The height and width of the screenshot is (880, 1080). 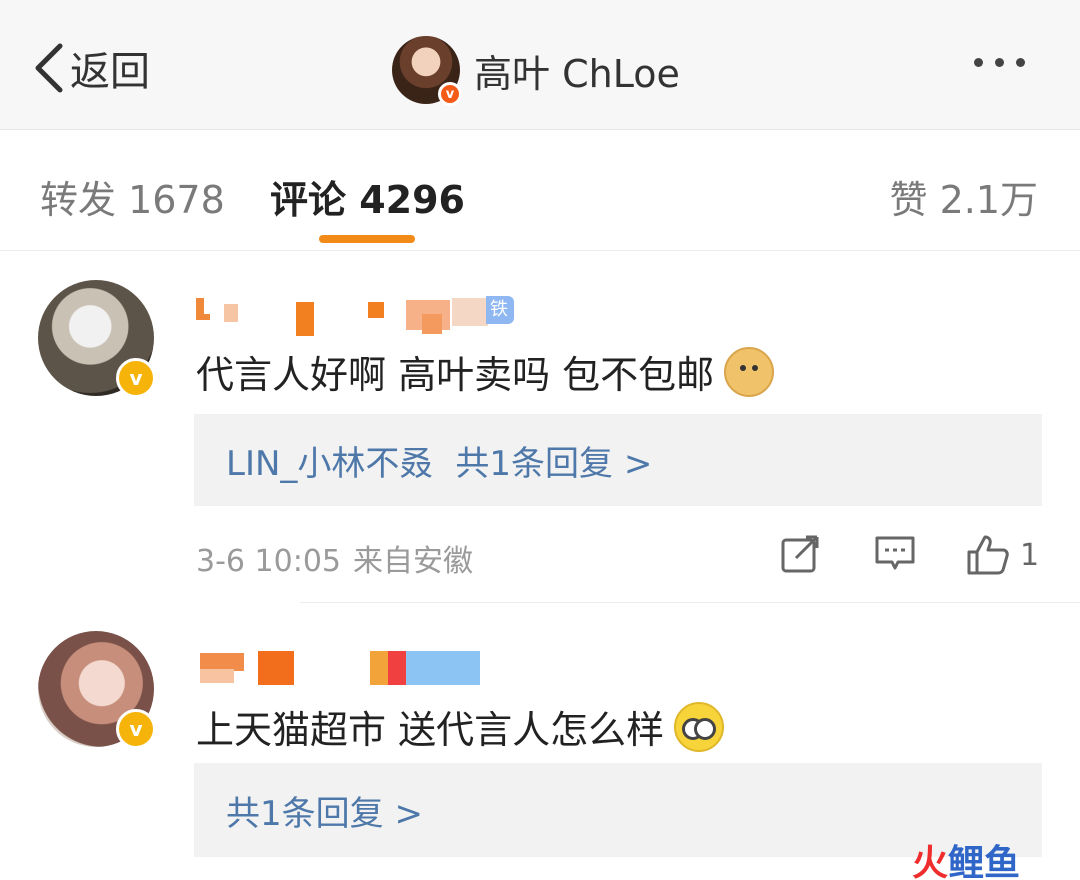 What do you see at coordinates (988, 555) in the screenshot?
I see `thumbs-up-icon` at bounding box center [988, 555].